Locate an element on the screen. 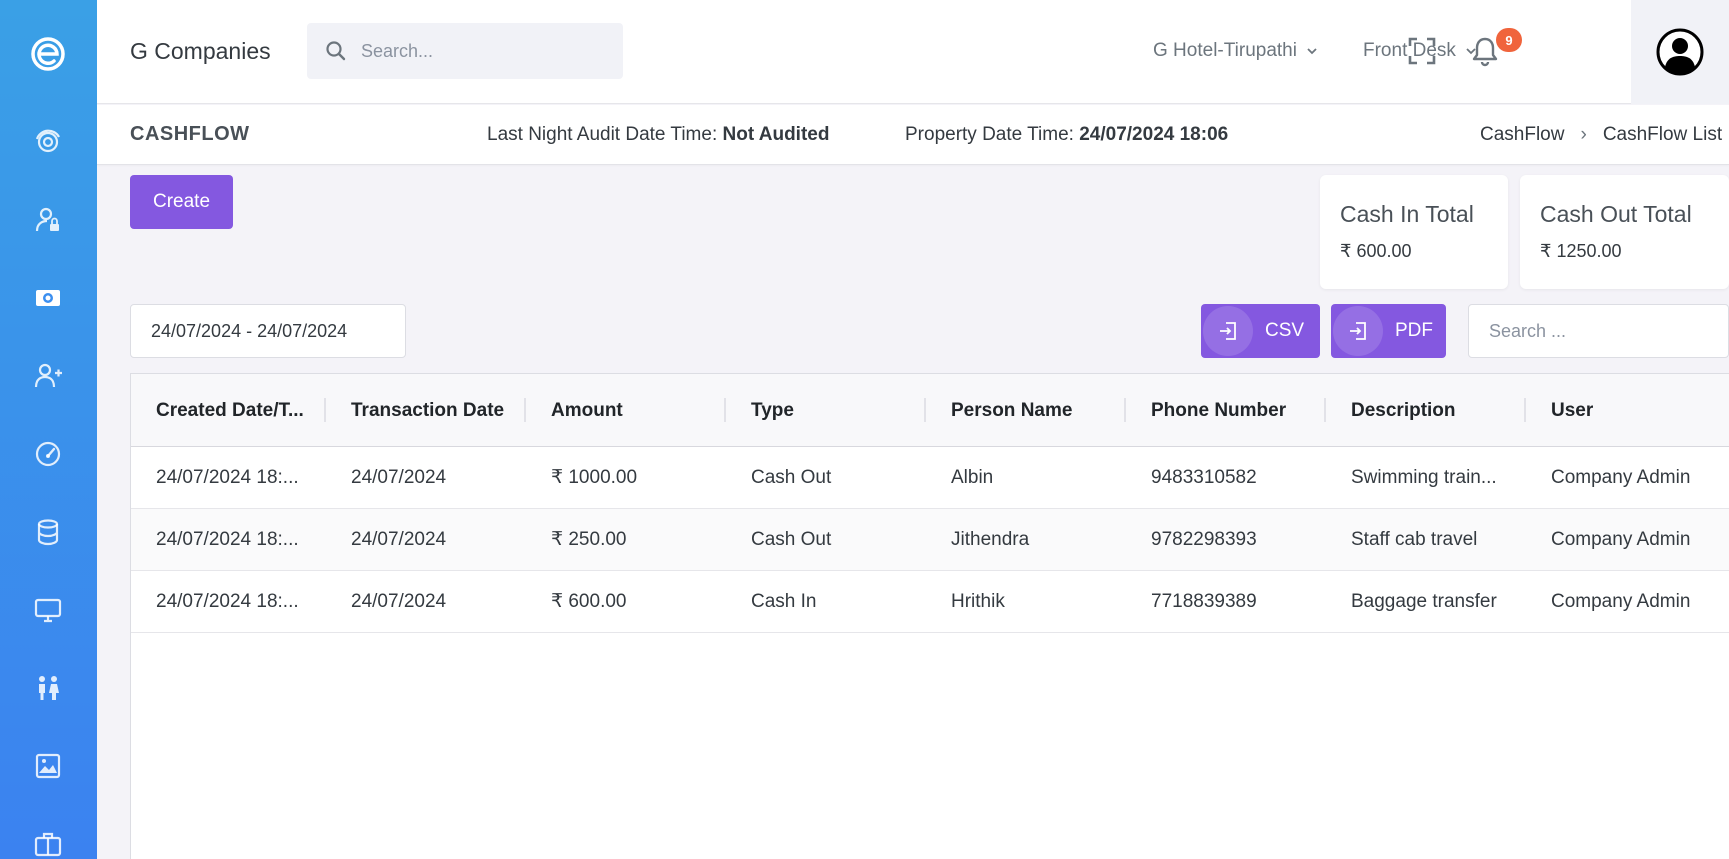 The width and height of the screenshot is (1729, 859). col-phone-number: Phone Number is located at coordinates (1218, 410).